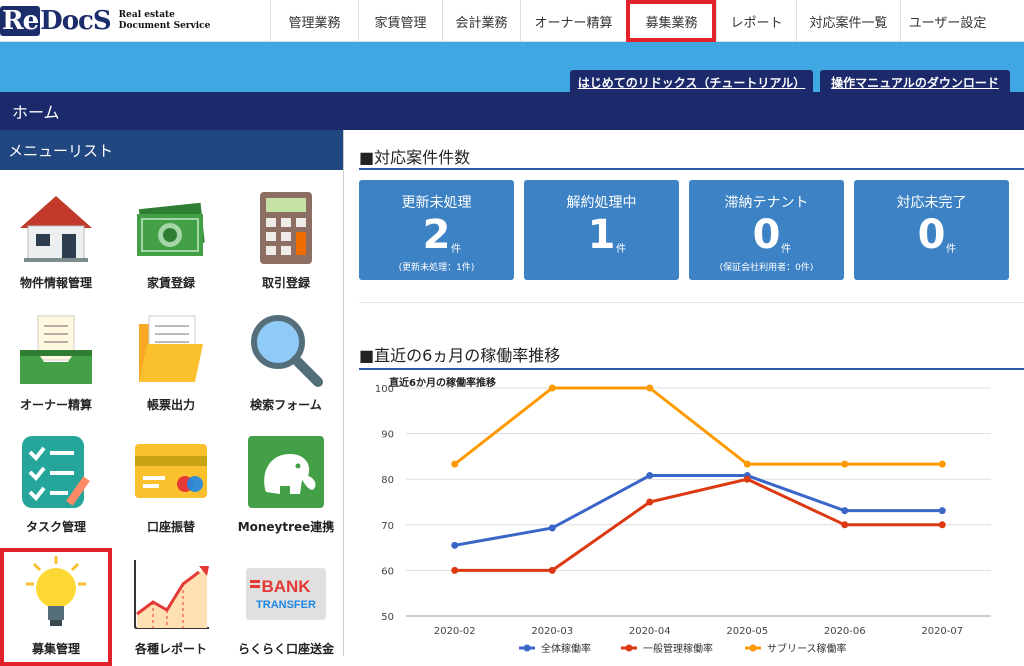  What do you see at coordinates (55, 527) in the screenshot?
I see `menu-item-label: タスク管理` at bounding box center [55, 527].